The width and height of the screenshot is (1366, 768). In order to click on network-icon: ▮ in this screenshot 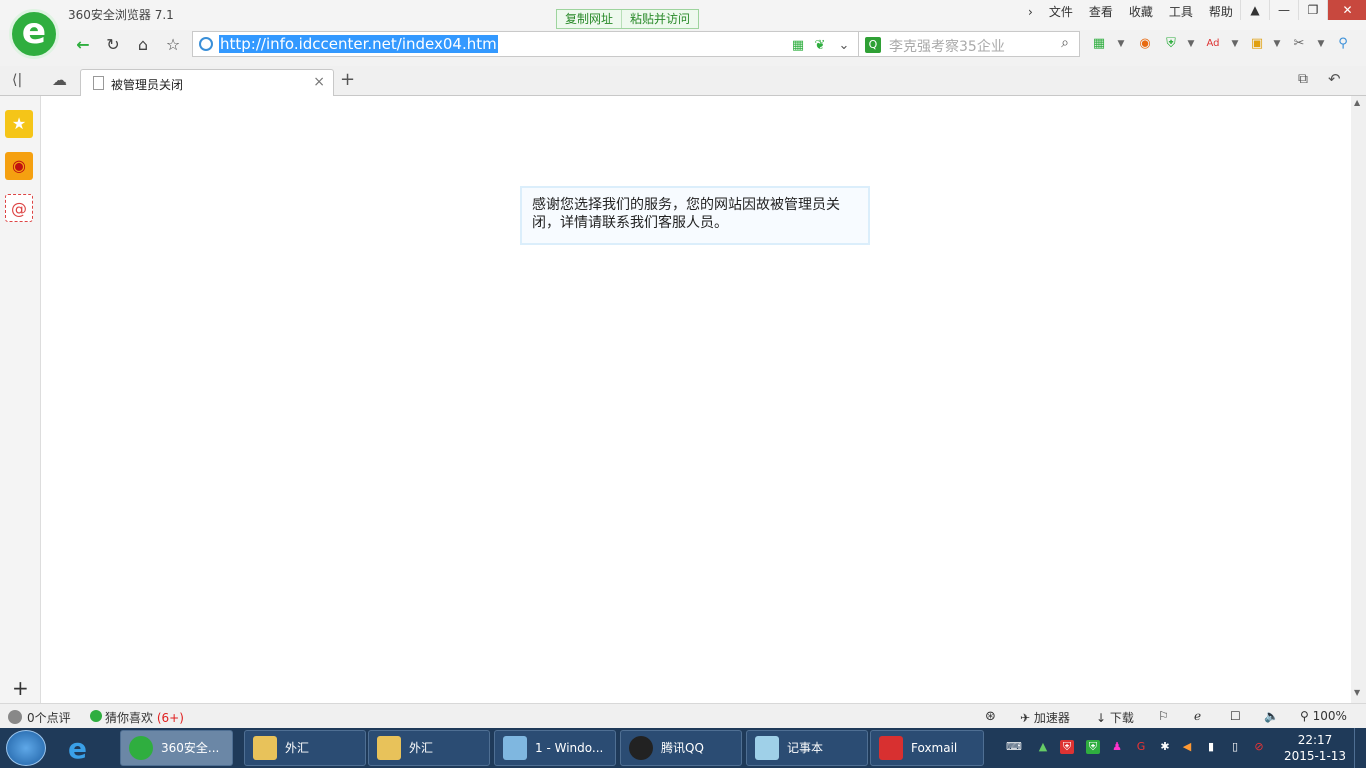, I will do `click(1211, 747)`.